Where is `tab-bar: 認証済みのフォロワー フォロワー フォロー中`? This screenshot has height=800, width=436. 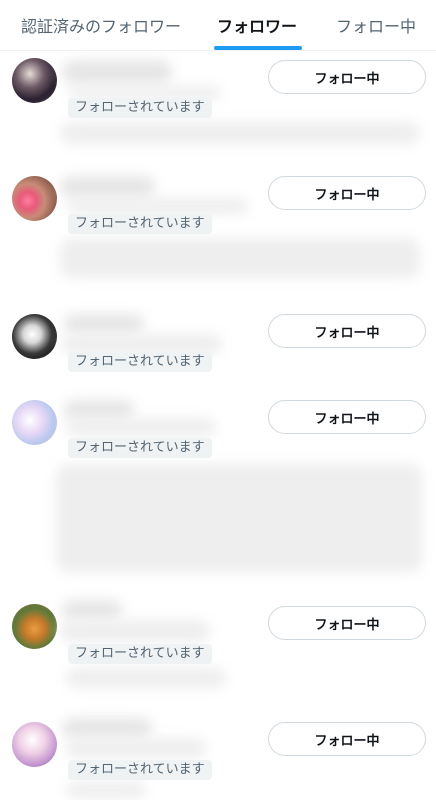 tab-bar: 認証済みのフォロワー フォロワー フォロー中 is located at coordinates (218, 25).